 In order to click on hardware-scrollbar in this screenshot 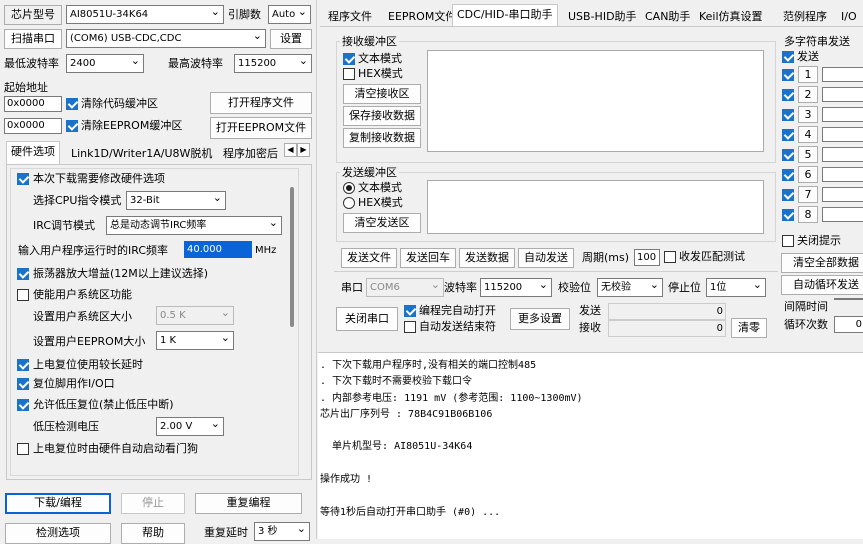, I will do `click(292, 257)`.